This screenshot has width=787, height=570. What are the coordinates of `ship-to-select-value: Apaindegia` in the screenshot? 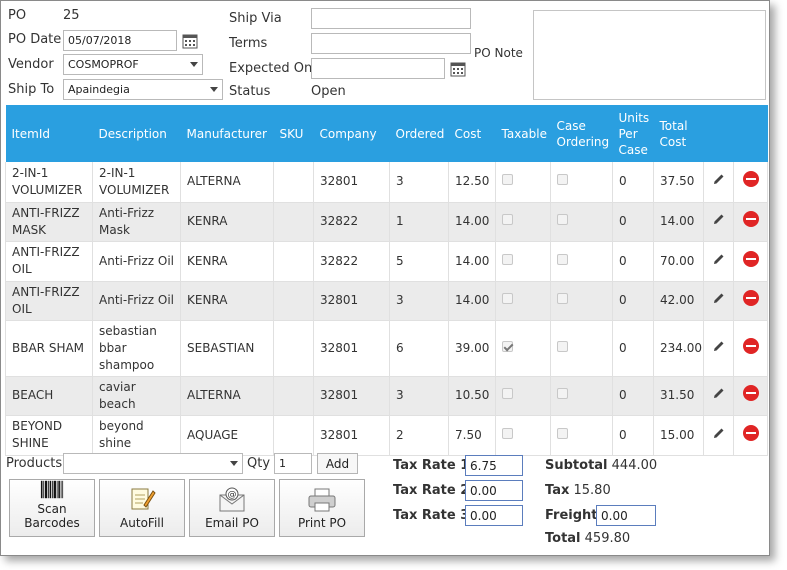 It's located at (99, 89).